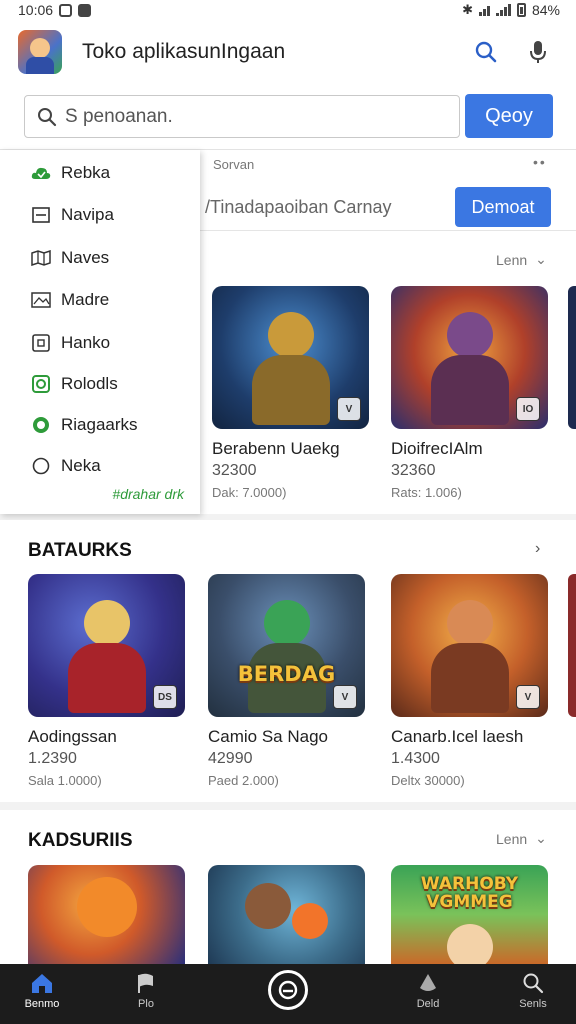  Describe the element at coordinates (290, 357) in the screenshot. I see `app-thumbnail: V` at that location.